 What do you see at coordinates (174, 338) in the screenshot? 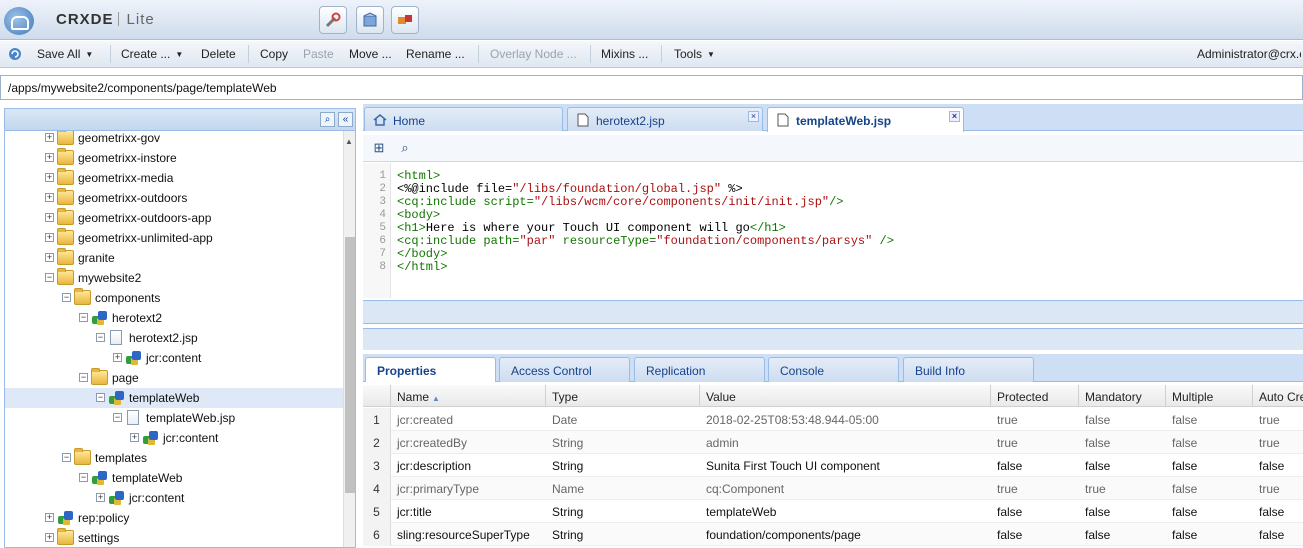
I see `tree-node: − herotext2.jsp` at bounding box center [174, 338].